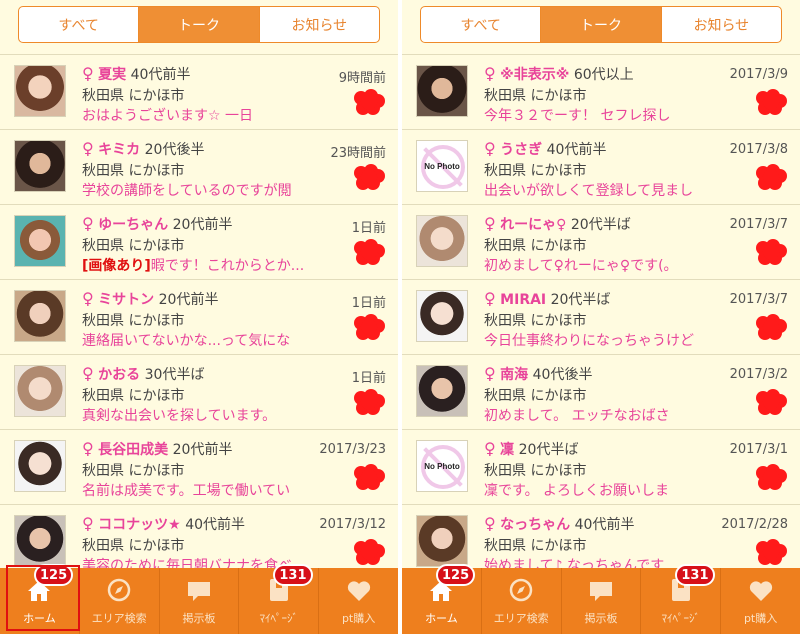 Image resolution: width=800 pixels, height=634 pixels. I want to click on bottom-nav: 125 ホーム エリア検索 掲示板 131 ﾏｲﾍﾟｰｼﾞ pt購入, so click(601, 599).